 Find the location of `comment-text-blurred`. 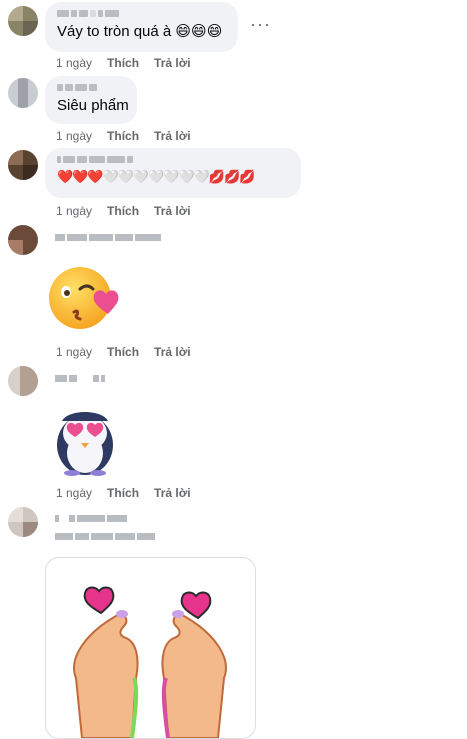

comment-text-blurred is located at coordinates (105, 536).